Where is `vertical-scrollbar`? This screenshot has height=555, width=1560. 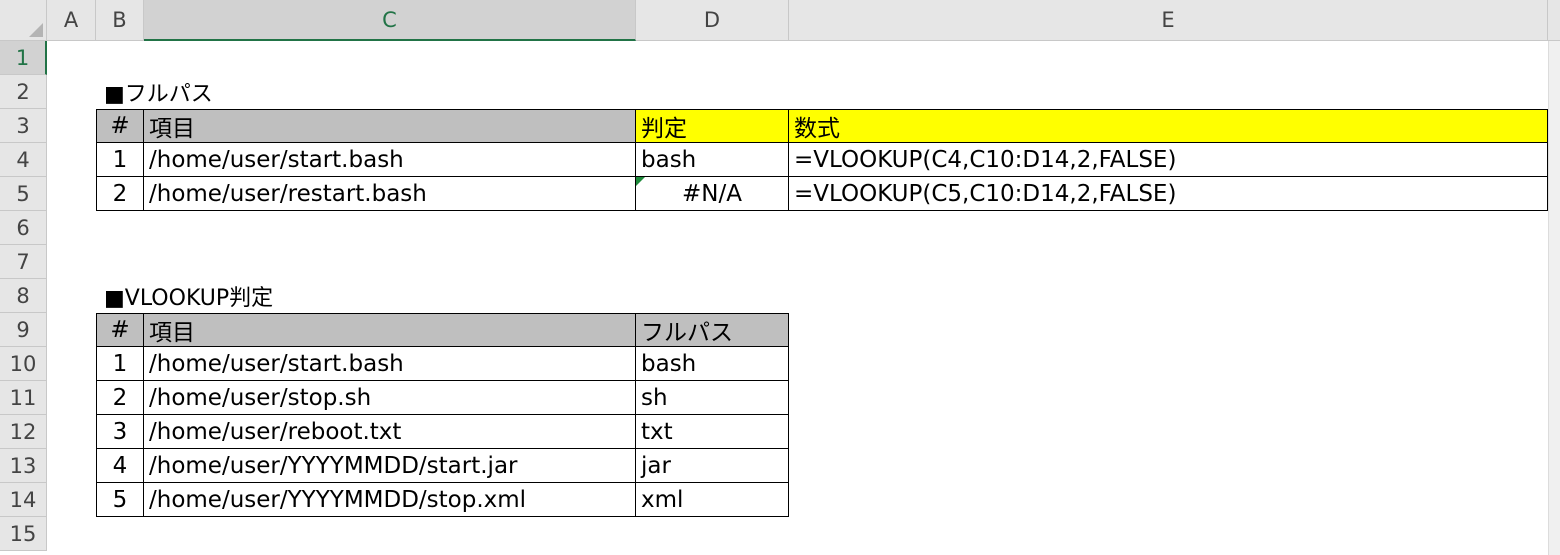
vertical-scrollbar is located at coordinates (1554, 298).